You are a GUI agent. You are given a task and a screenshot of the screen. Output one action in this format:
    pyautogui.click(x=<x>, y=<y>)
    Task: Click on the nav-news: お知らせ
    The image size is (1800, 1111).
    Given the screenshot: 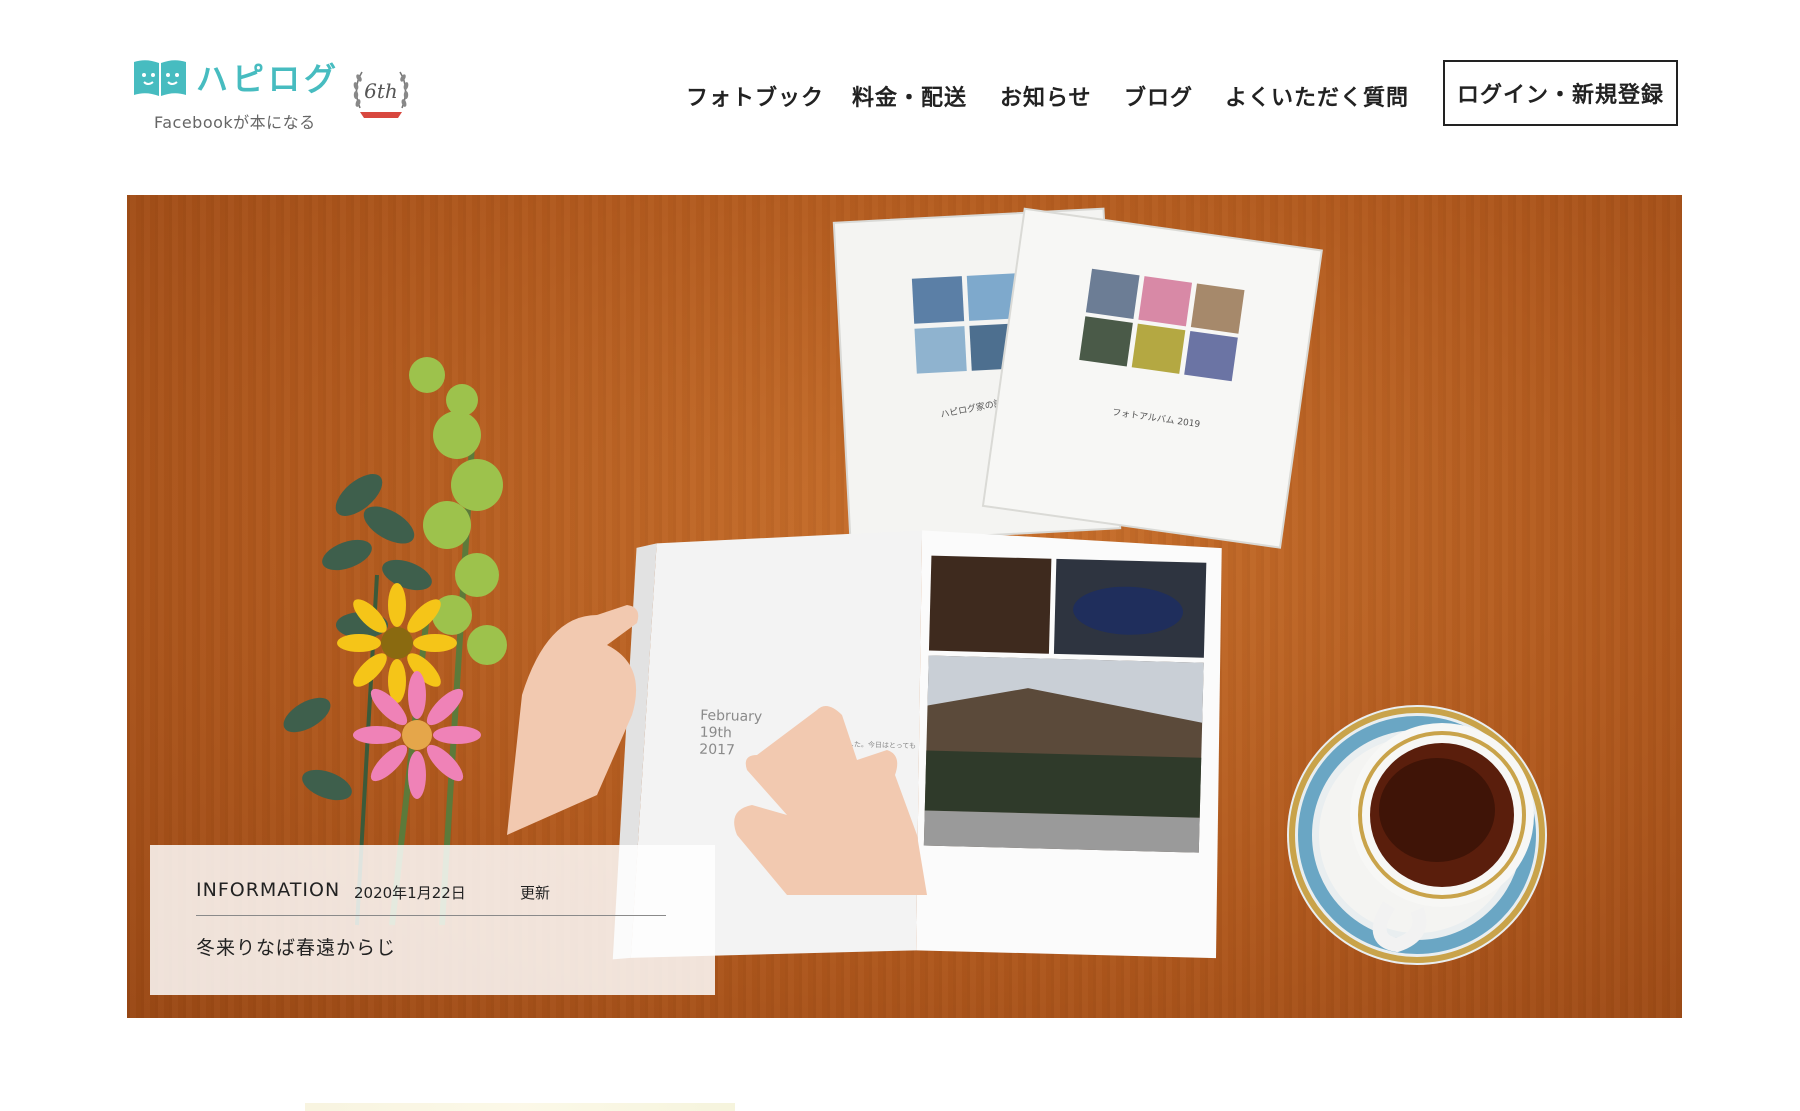 What is the action you would take?
    pyautogui.click(x=1046, y=96)
    